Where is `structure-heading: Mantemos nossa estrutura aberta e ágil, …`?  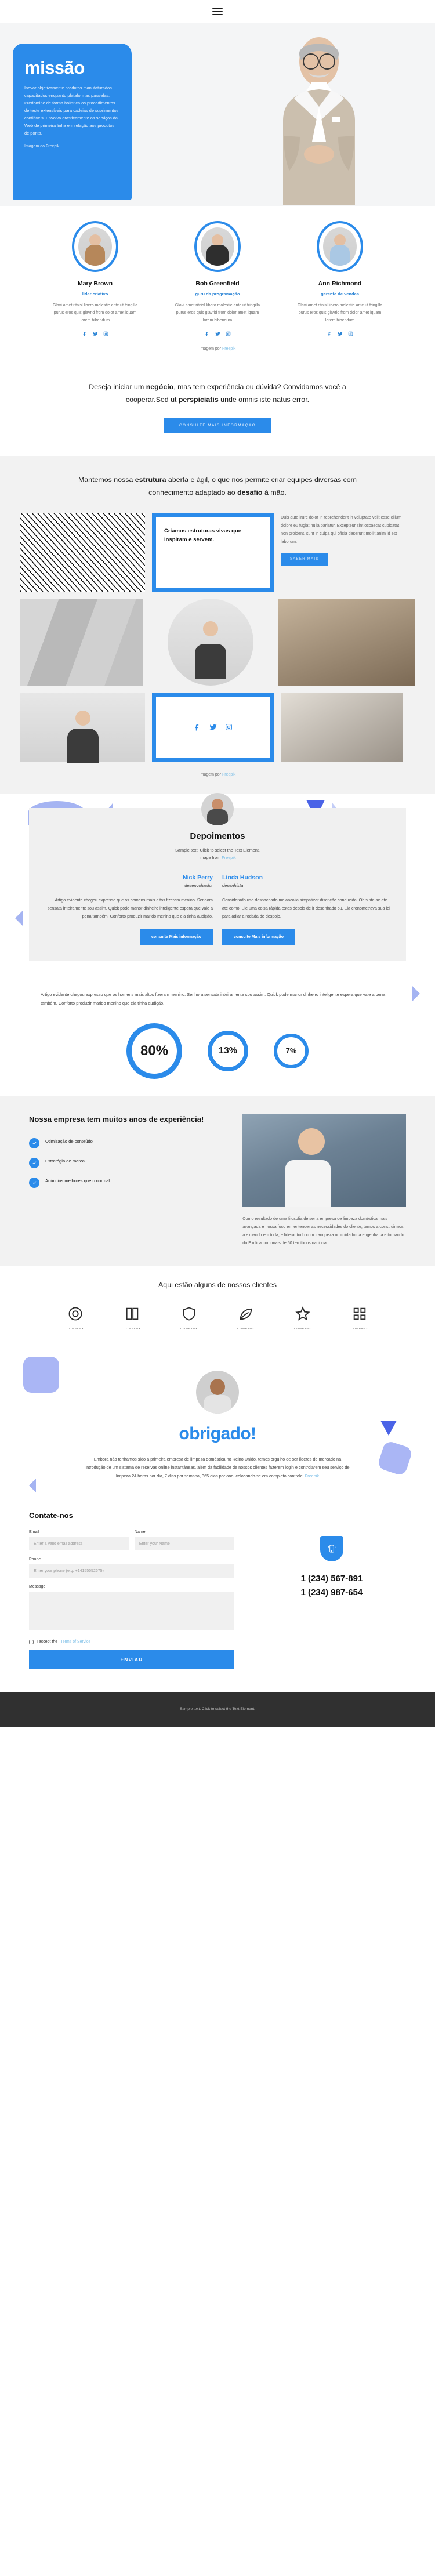
structure-heading: Mantemos nossa estrutura aberta e ágil, … is located at coordinates (217, 487).